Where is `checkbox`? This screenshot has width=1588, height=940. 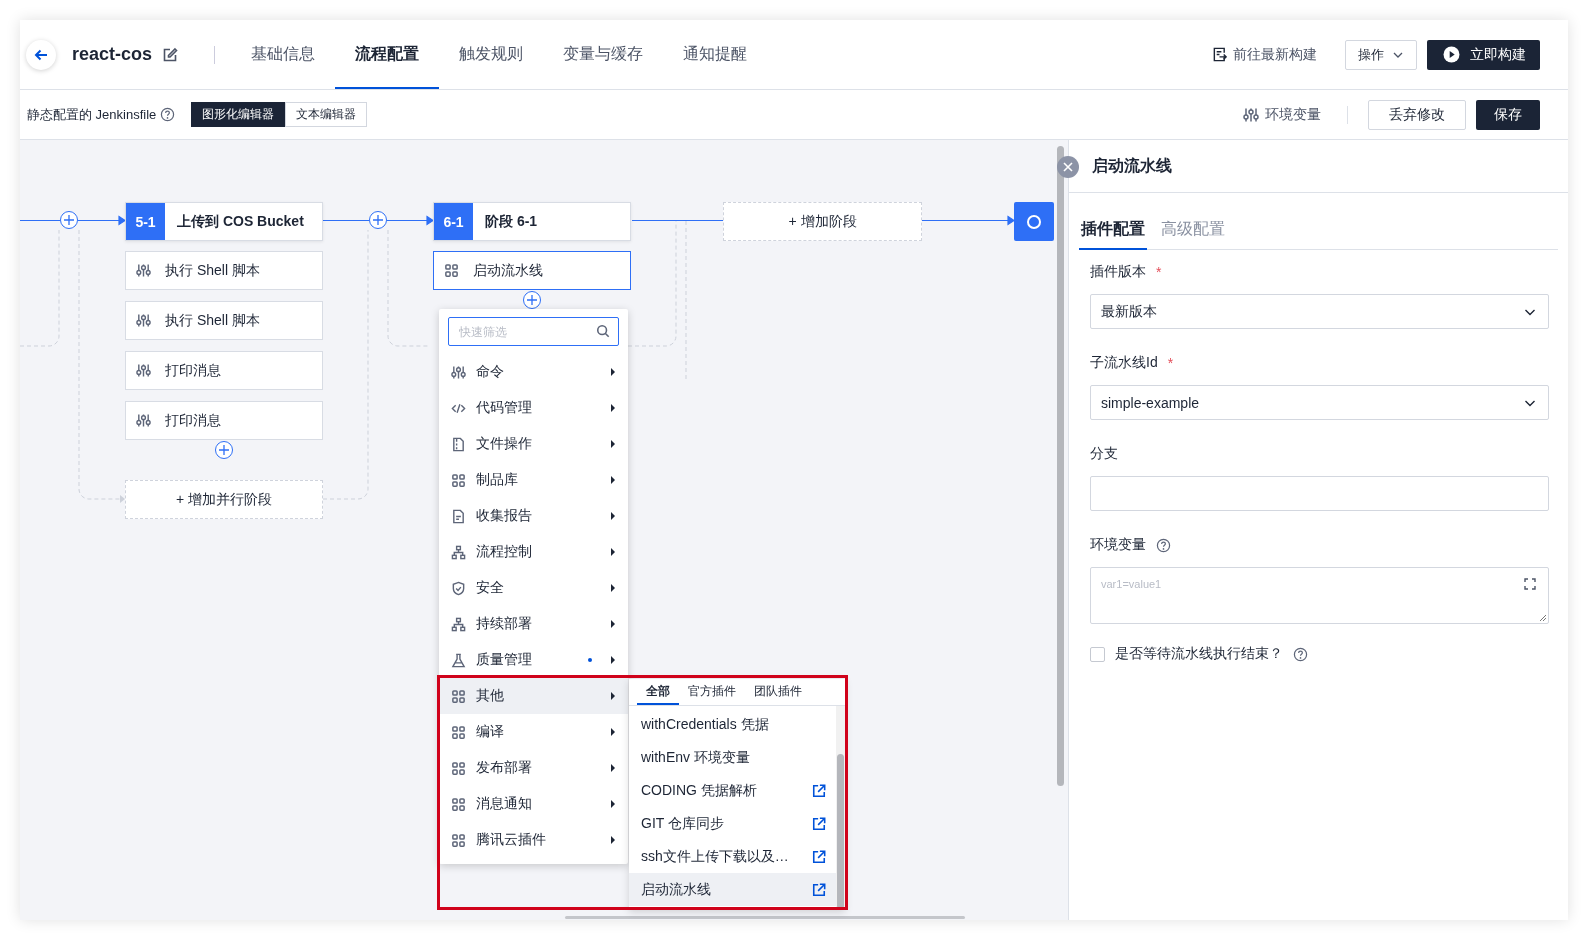 checkbox is located at coordinates (1097, 654).